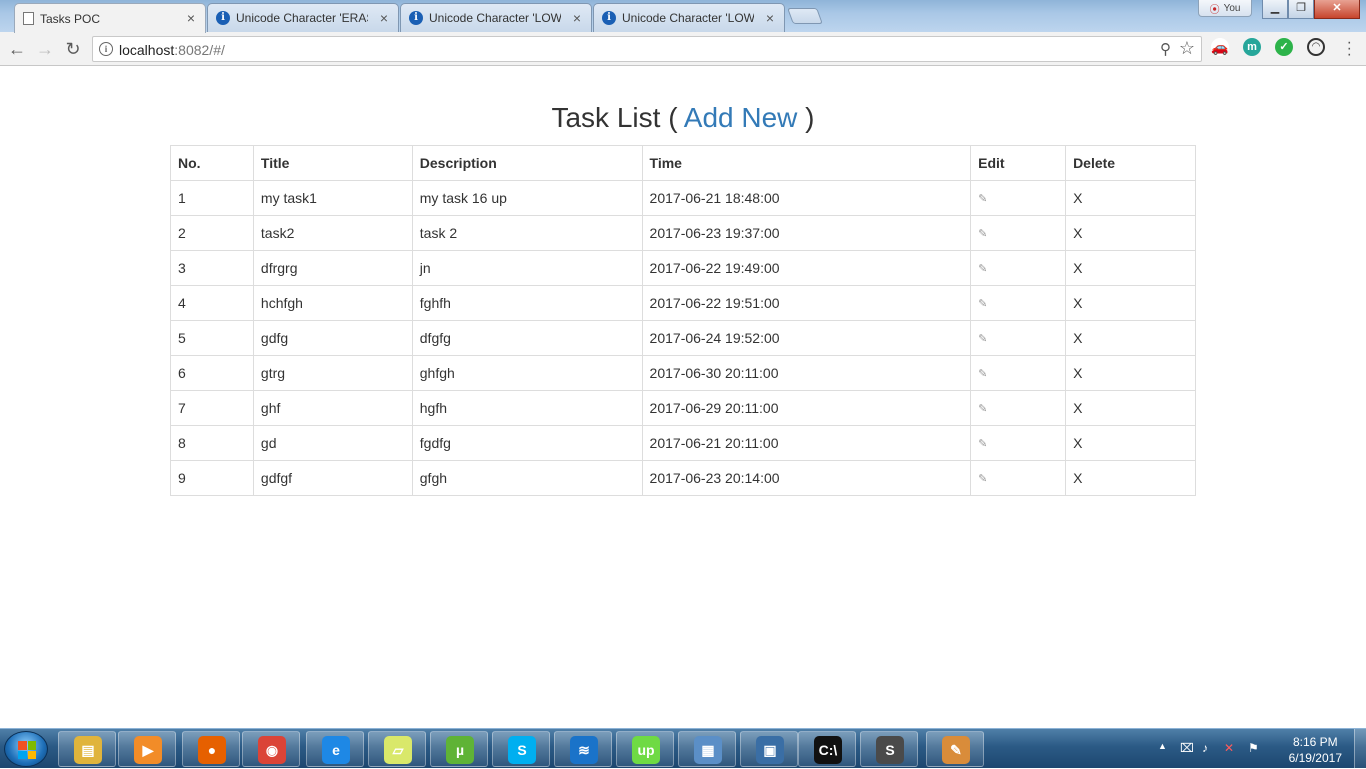 This screenshot has width=1366, height=769. I want to click on wifi-icon: ≋, so click(584, 750).